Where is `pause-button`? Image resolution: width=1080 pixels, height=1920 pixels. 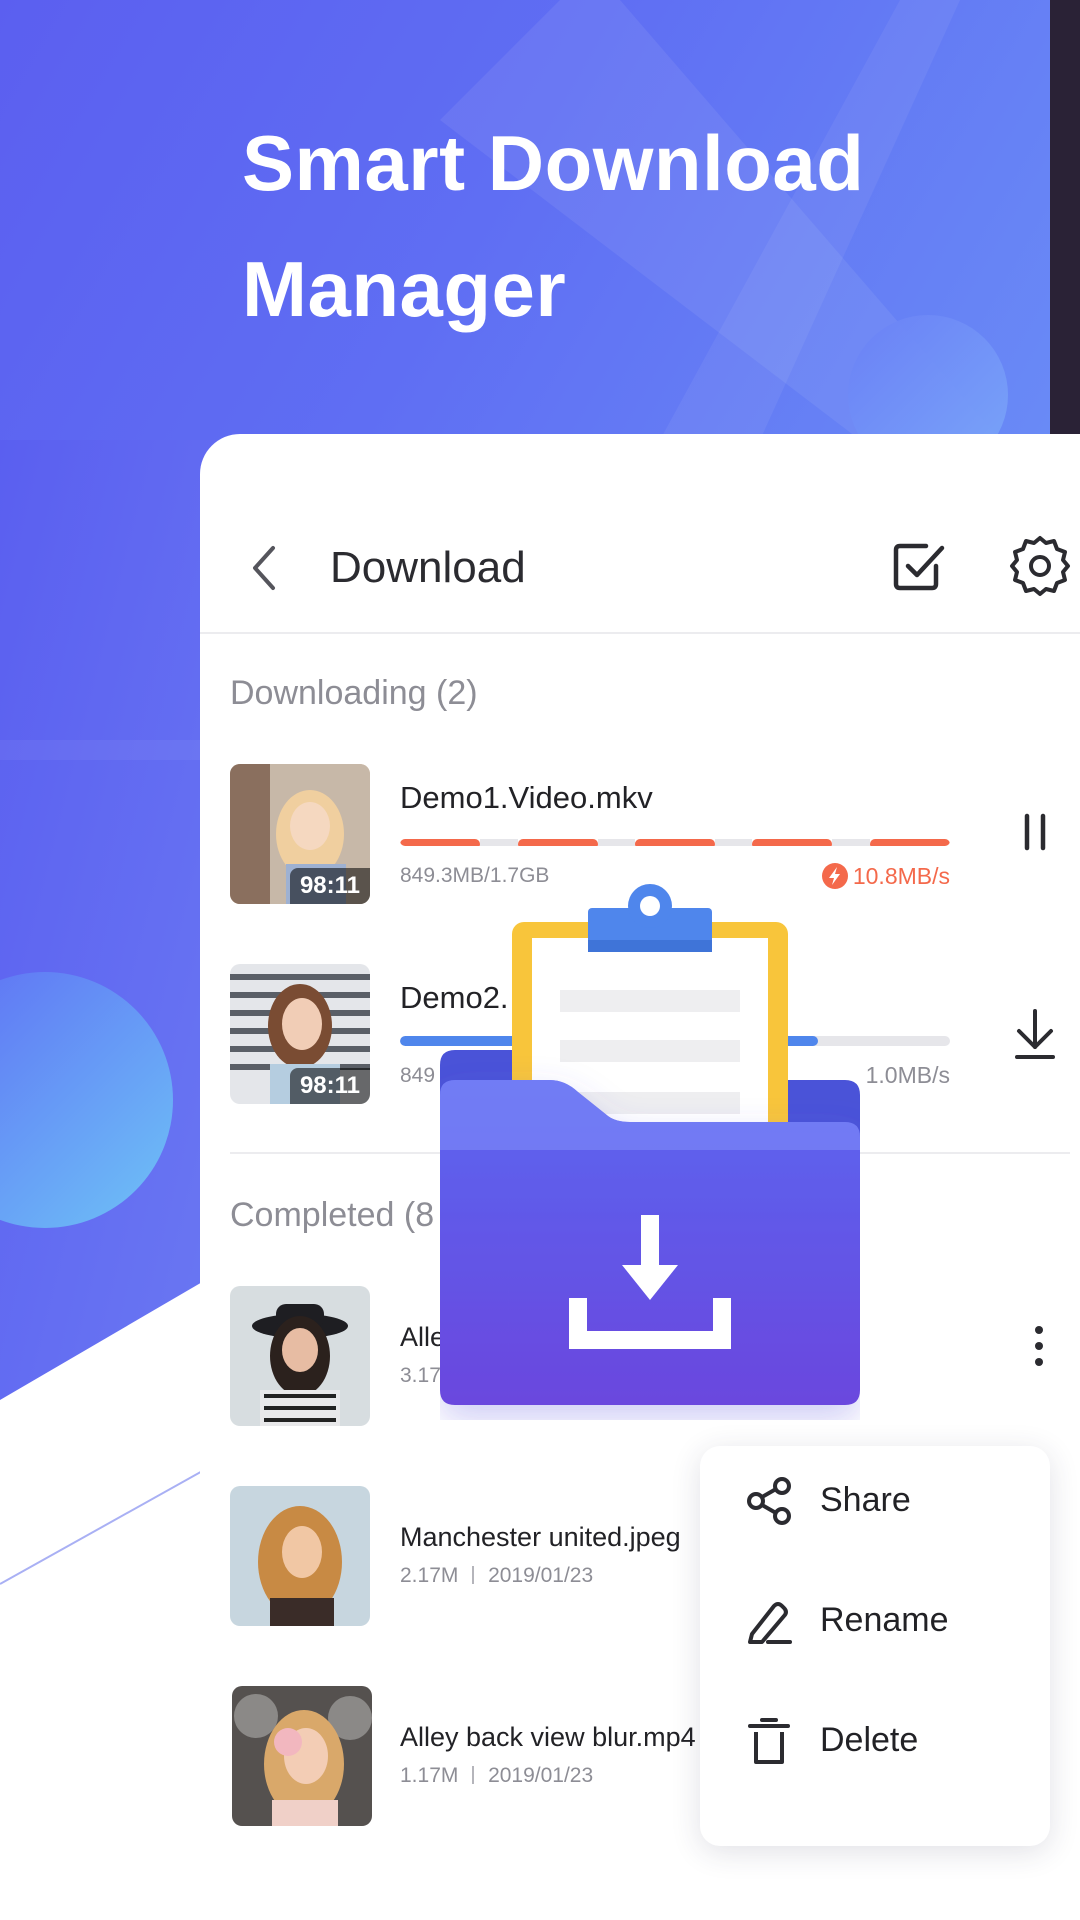 pause-button is located at coordinates (1035, 832).